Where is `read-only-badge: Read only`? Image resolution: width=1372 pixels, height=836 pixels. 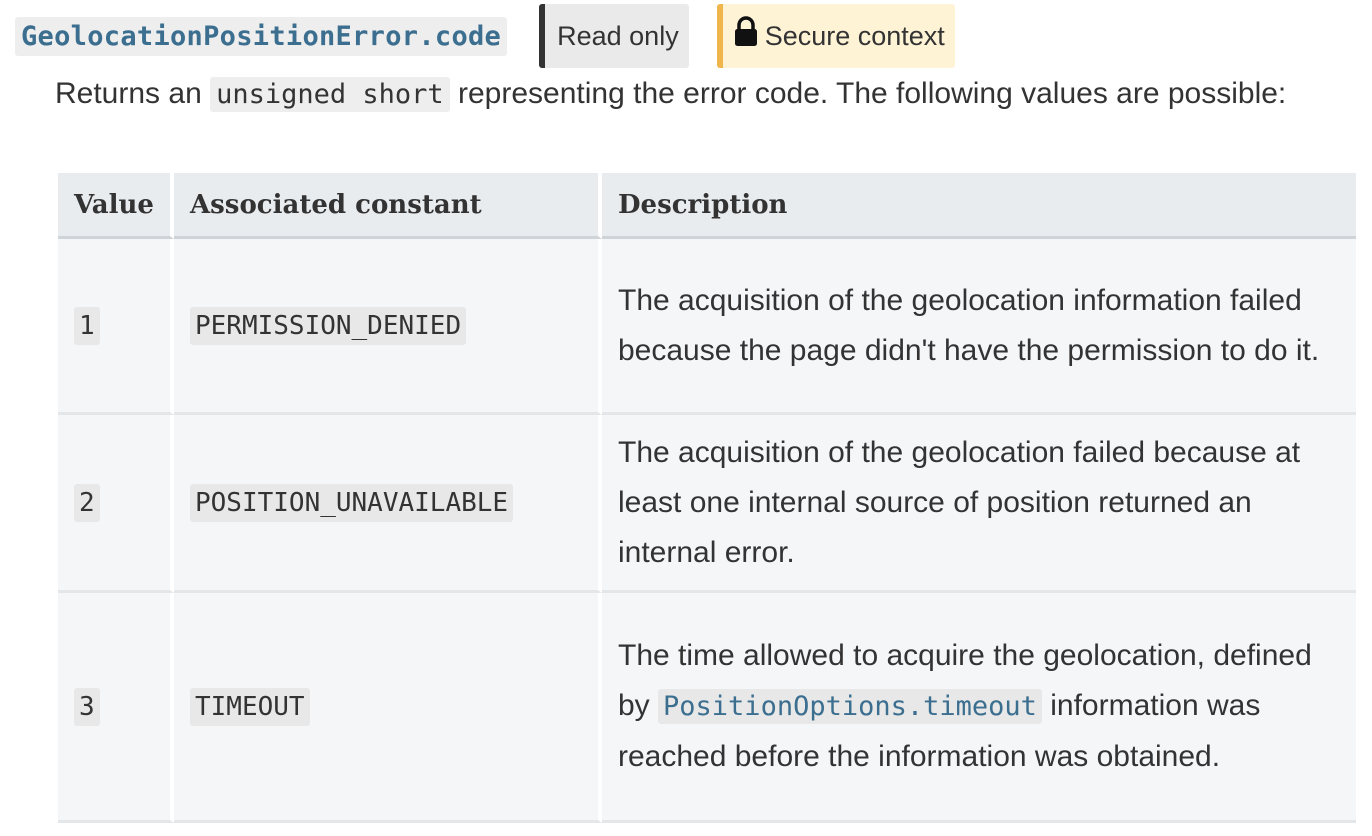
read-only-badge: Read only is located at coordinates (614, 36).